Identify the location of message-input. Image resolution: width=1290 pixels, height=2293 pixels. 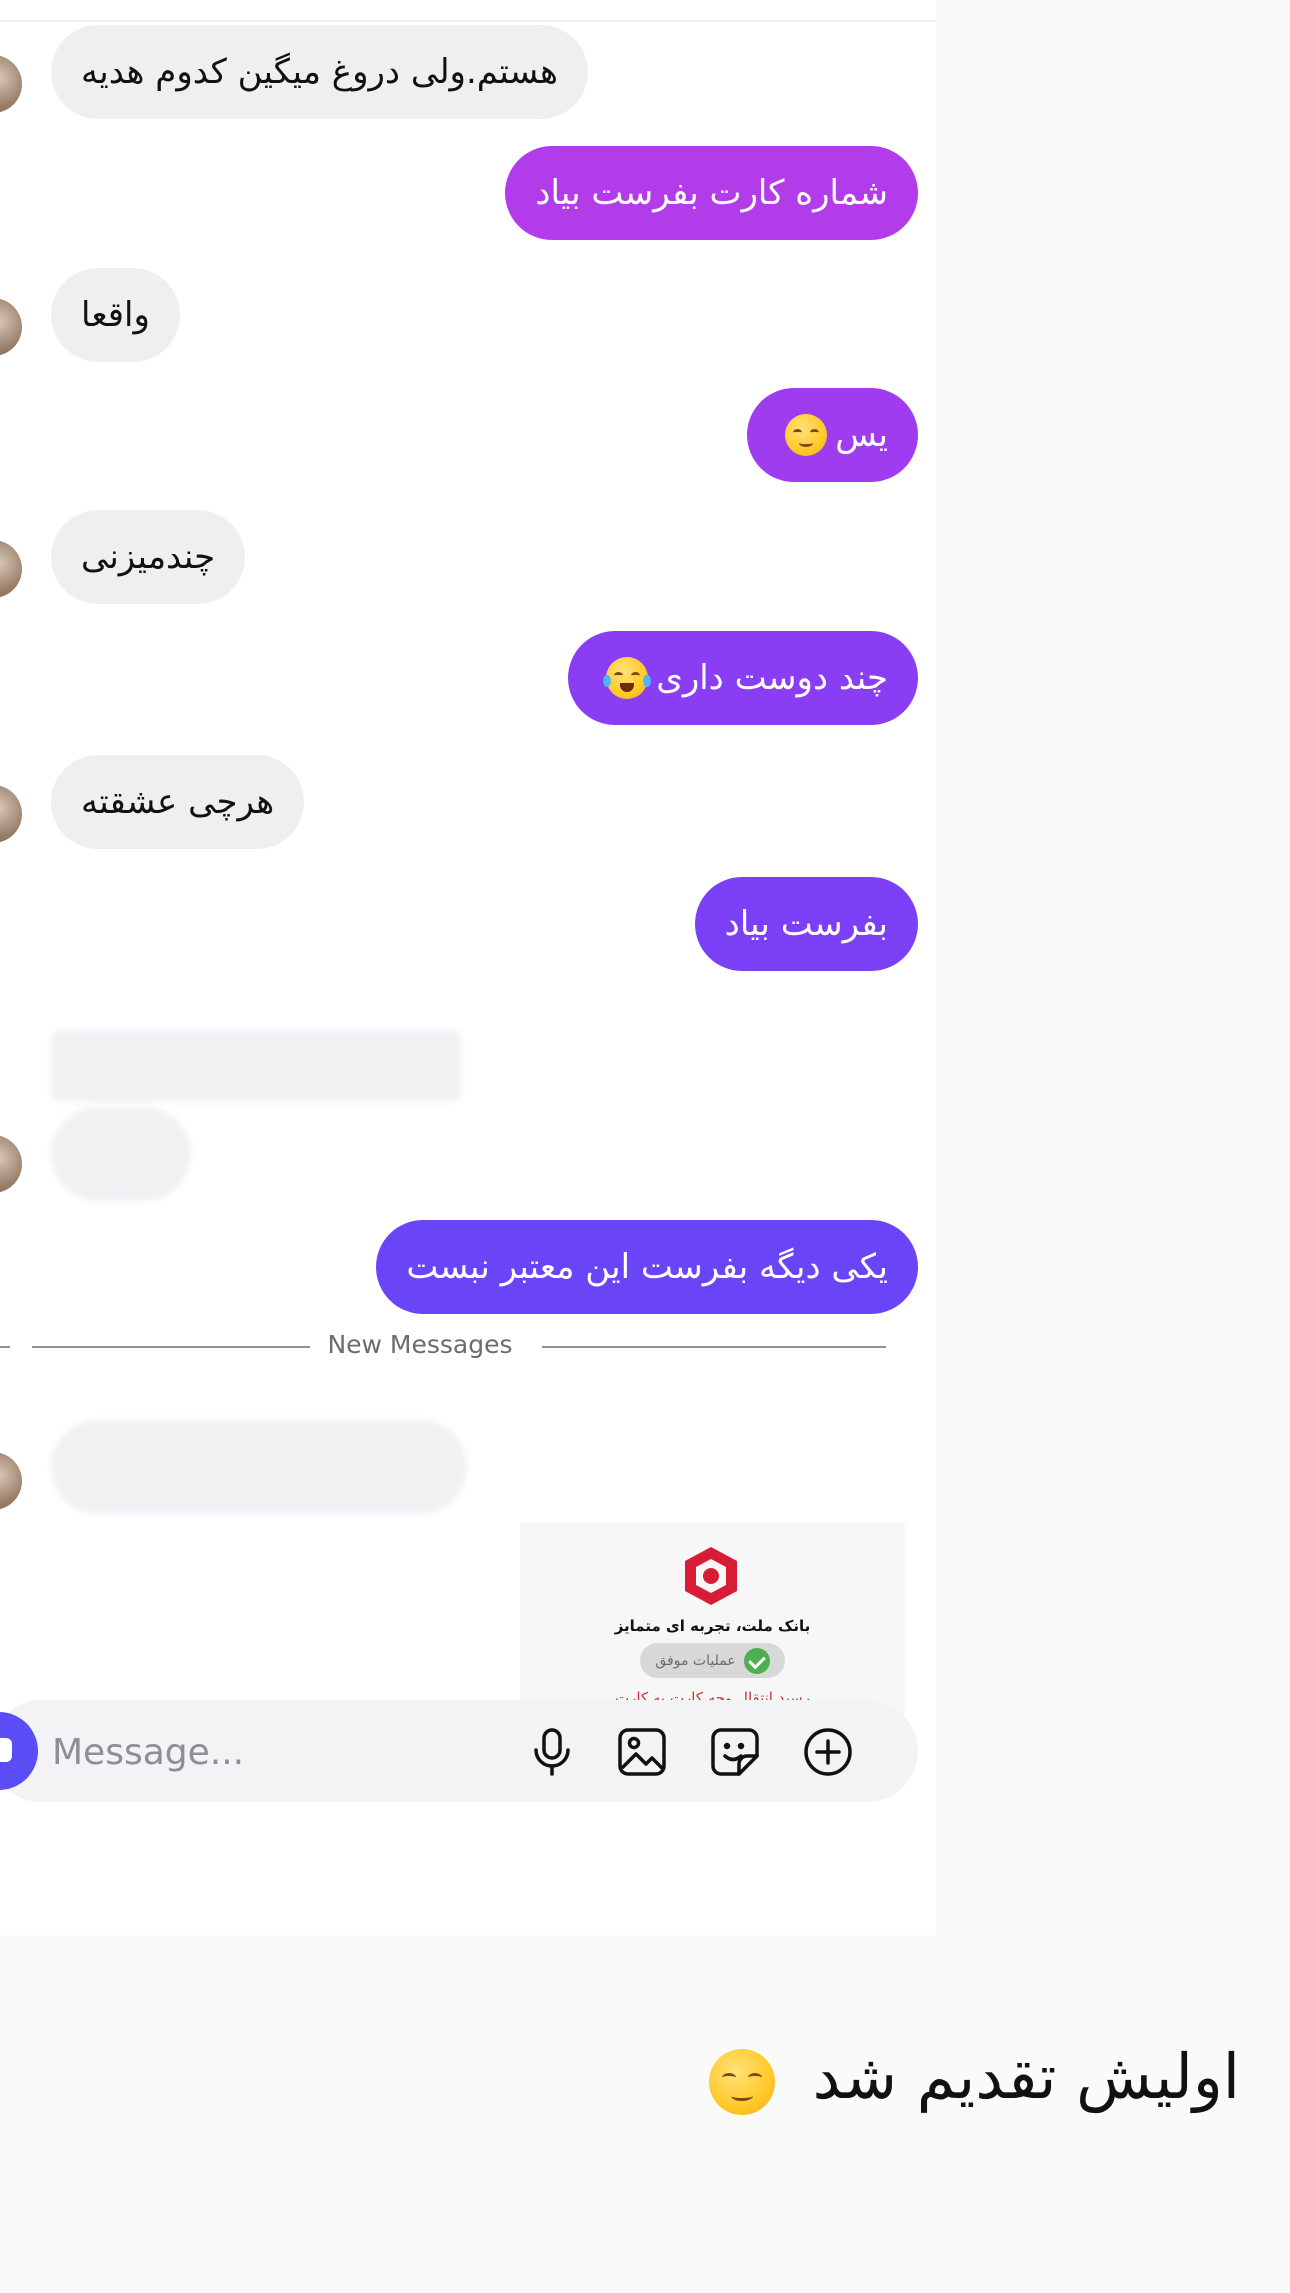
(267, 1752).